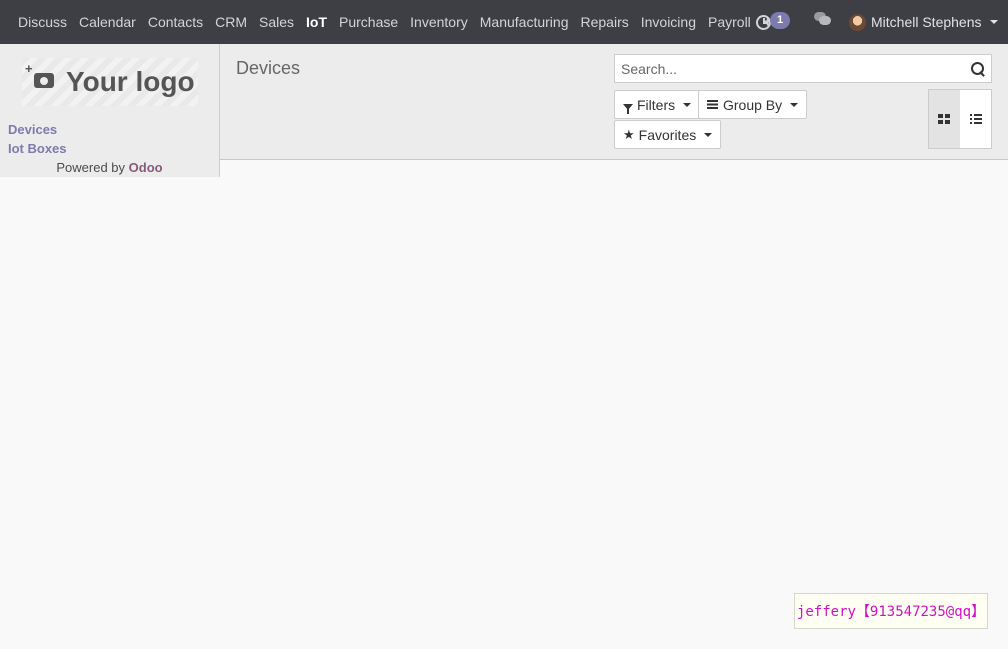 The image size is (1008, 649). I want to click on user-name: Mitchell Stephens, so click(926, 22).